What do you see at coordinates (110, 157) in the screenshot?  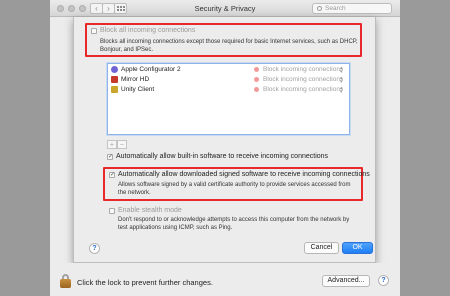 I see `auto-builtin-checkbox: ✓` at bounding box center [110, 157].